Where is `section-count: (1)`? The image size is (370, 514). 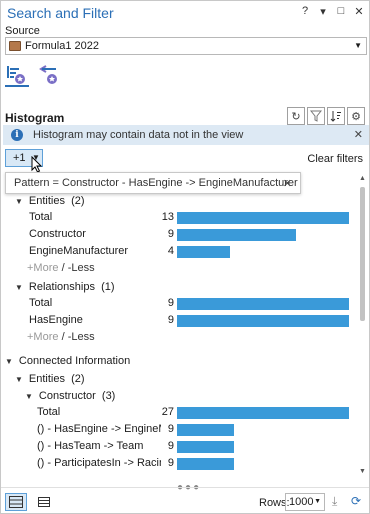
section-count: (1) is located at coordinates (108, 287).